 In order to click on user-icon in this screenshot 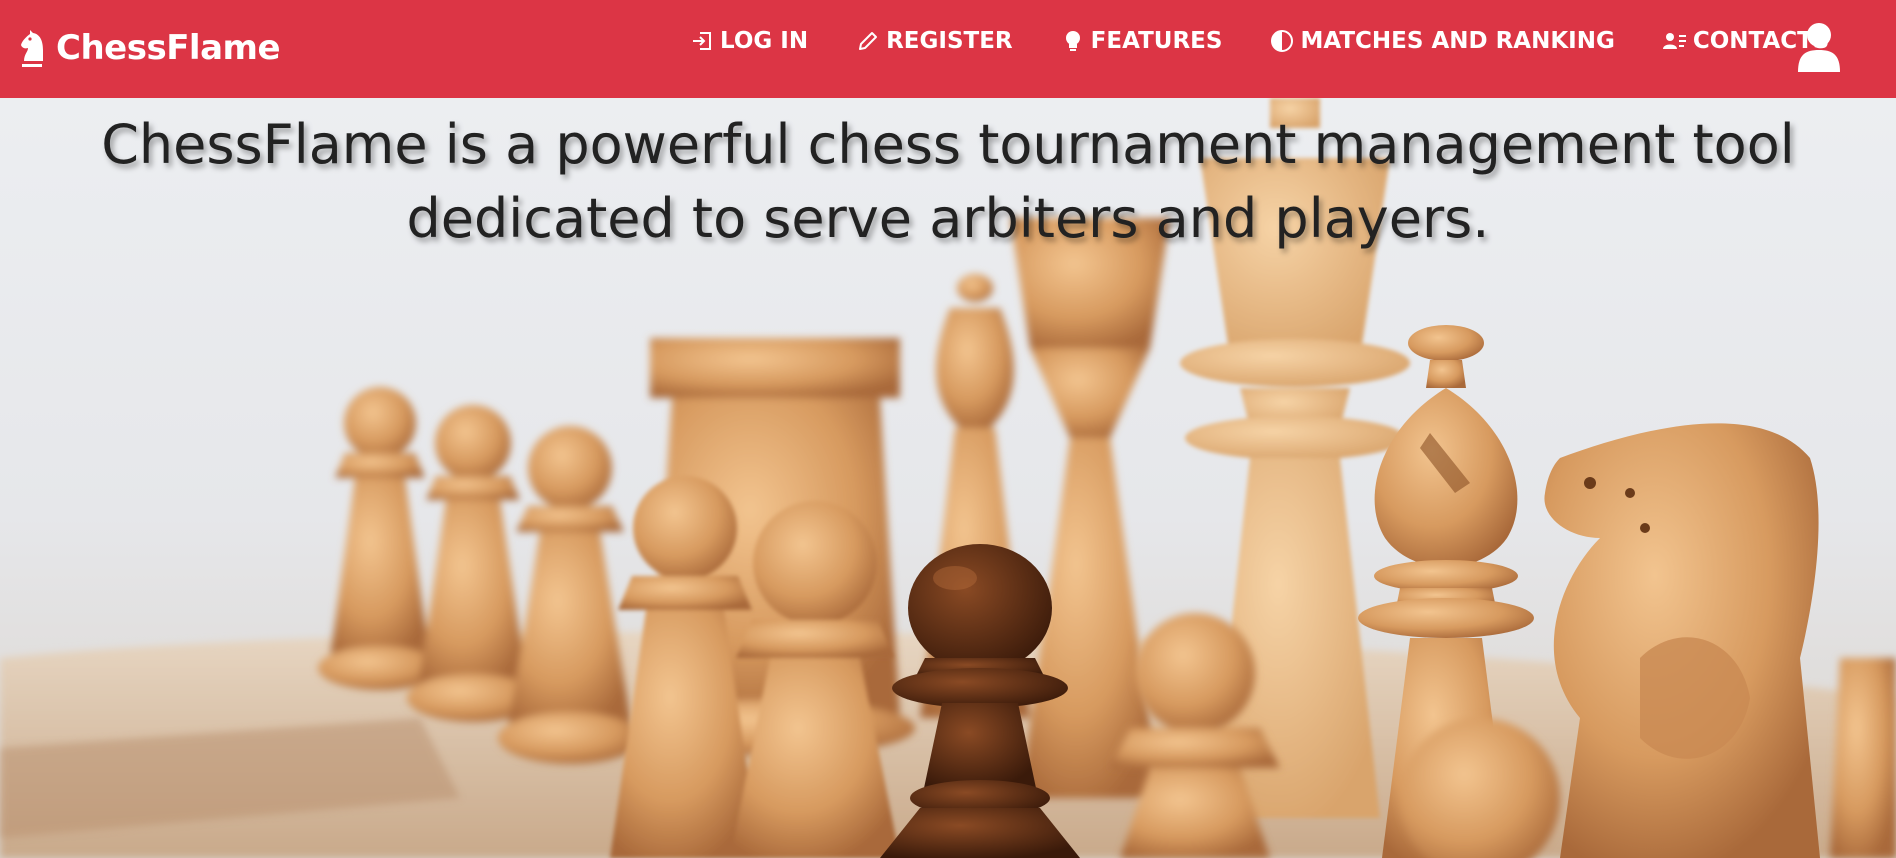, I will do `click(1819, 50)`.